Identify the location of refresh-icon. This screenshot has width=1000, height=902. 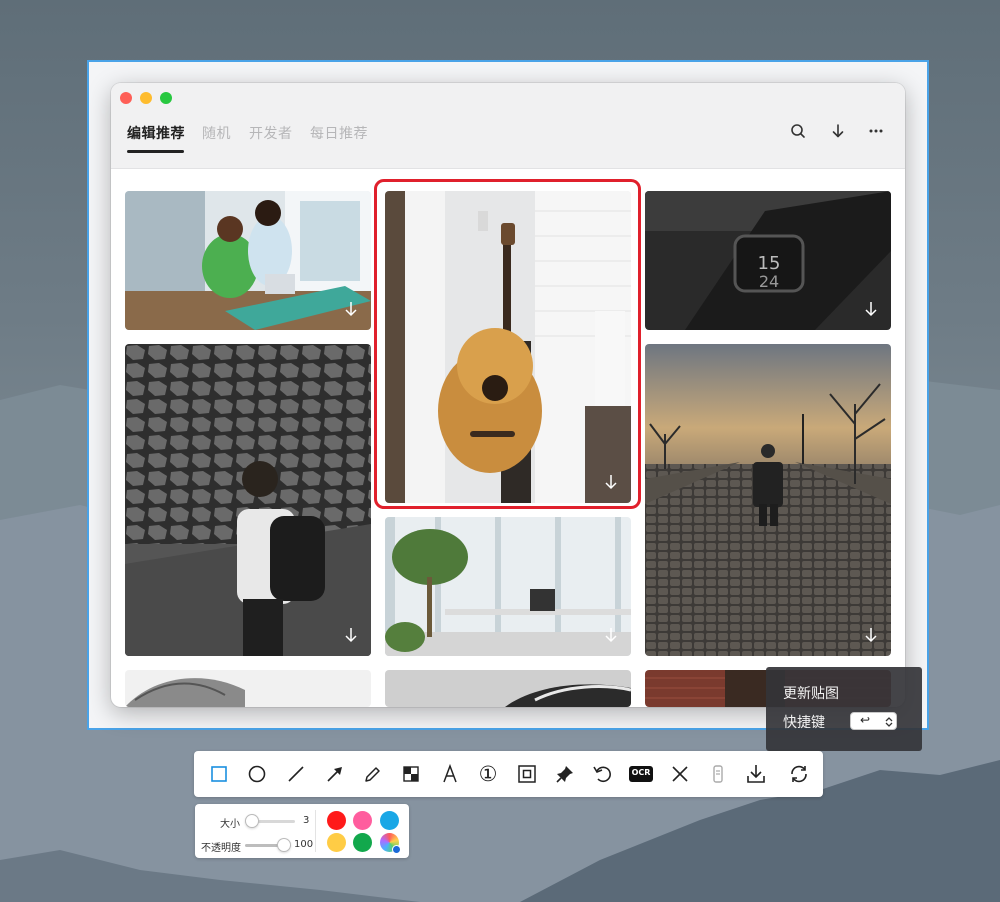
(799, 774).